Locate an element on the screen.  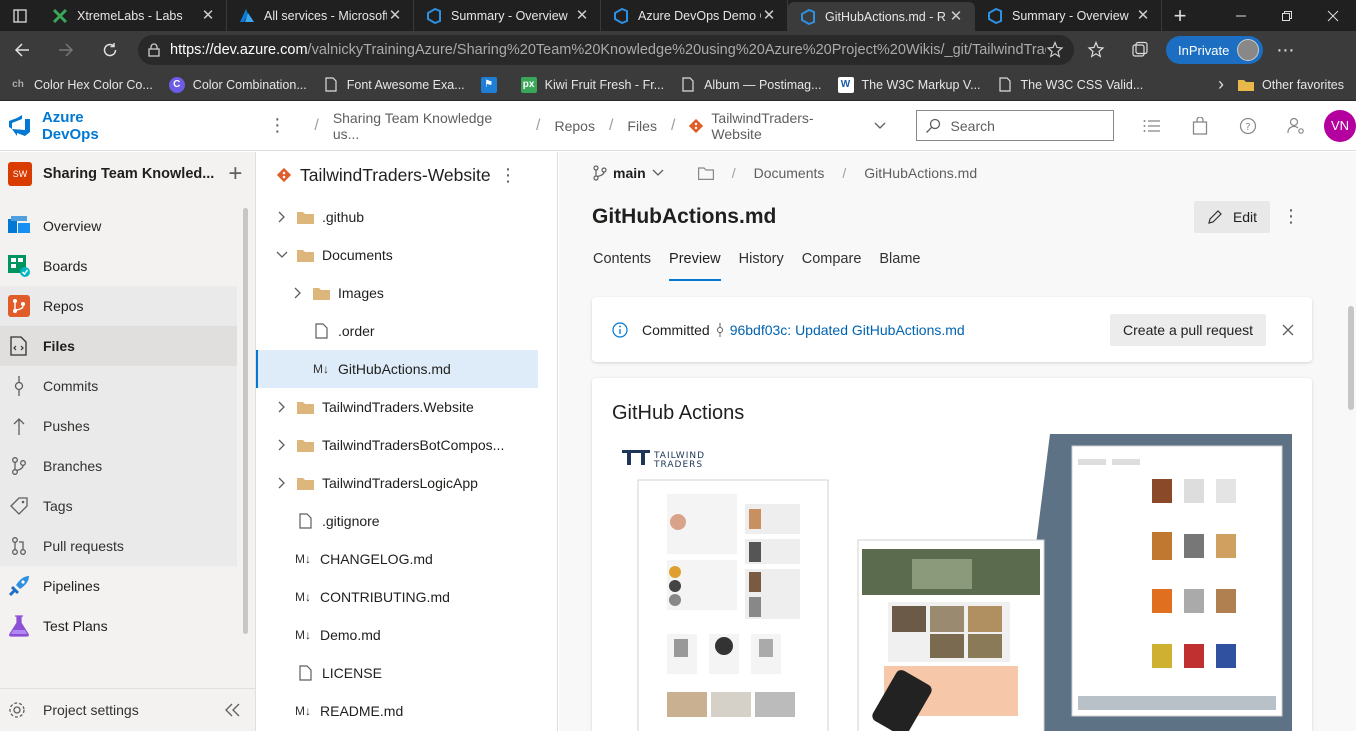
tree-folder-website: TailwindTraders.Website is located at coordinates (397, 407).